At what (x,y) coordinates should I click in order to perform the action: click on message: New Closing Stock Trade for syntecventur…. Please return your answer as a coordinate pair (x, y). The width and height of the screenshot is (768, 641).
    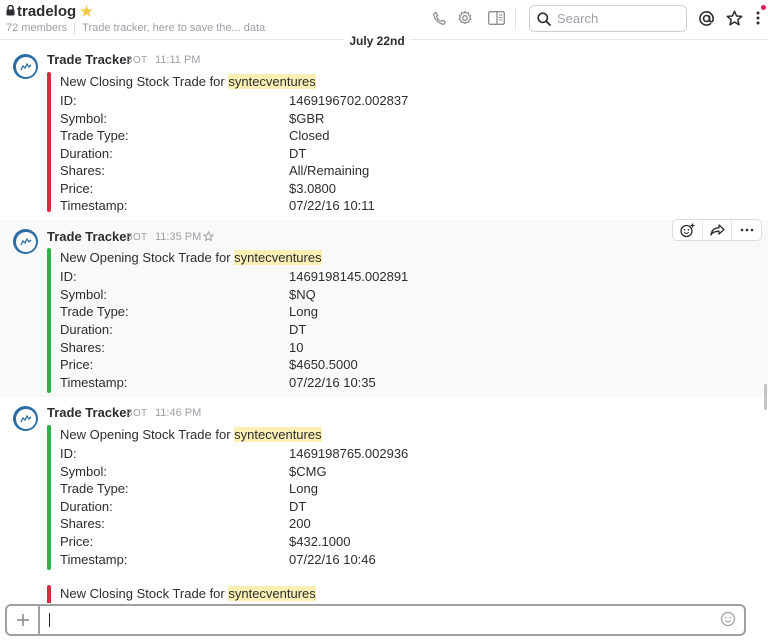
    Looking at the image, I should click on (384, 588).